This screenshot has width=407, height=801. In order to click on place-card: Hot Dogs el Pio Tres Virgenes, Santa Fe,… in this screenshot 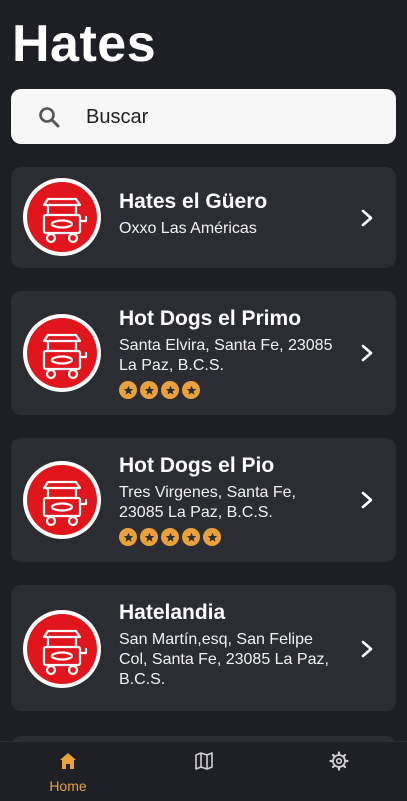, I will do `click(203, 500)`.